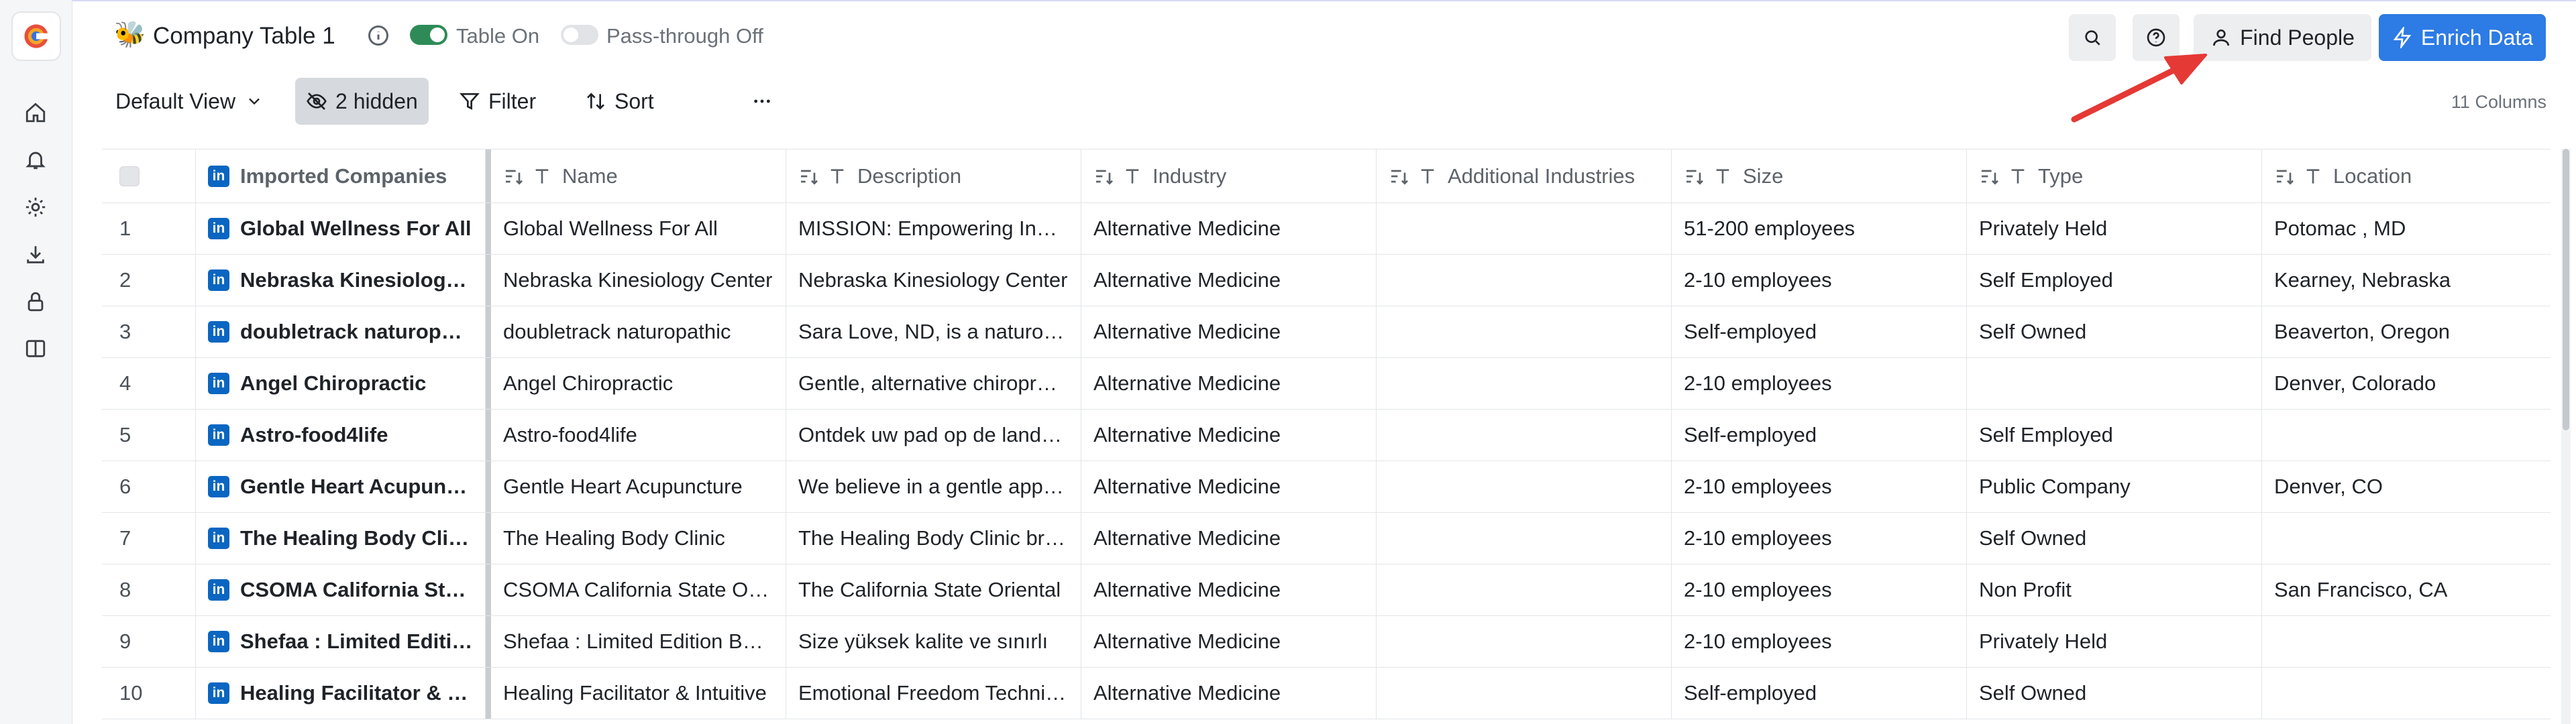  What do you see at coordinates (2566, 289) in the screenshot?
I see `scrollbar-thumb` at bounding box center [2566, 289].